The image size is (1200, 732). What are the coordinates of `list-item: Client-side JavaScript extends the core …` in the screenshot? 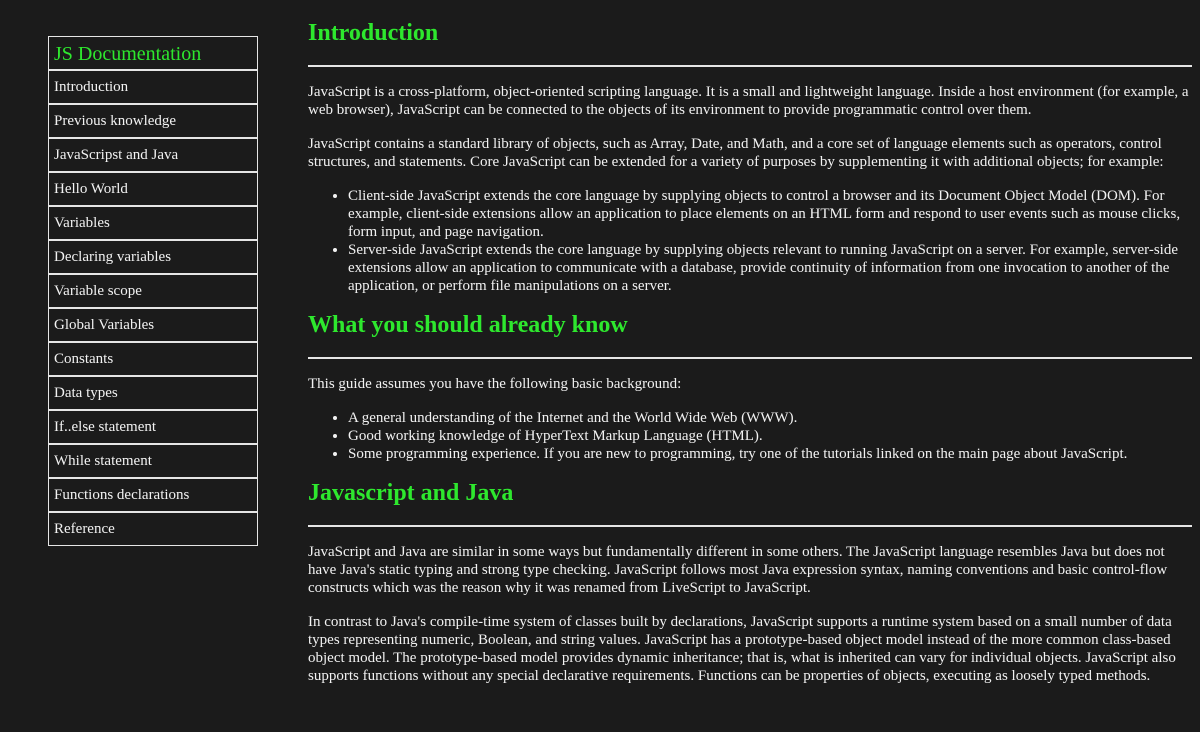 It's located at (770, 214).